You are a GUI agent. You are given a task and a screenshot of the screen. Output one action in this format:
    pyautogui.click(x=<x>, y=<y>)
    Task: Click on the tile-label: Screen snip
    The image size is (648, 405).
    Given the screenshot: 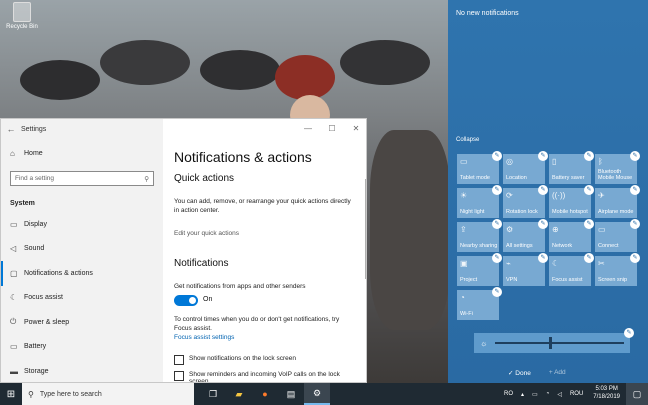 What is the action you would take?
    pyautogui.click(x=613, y=279)
    